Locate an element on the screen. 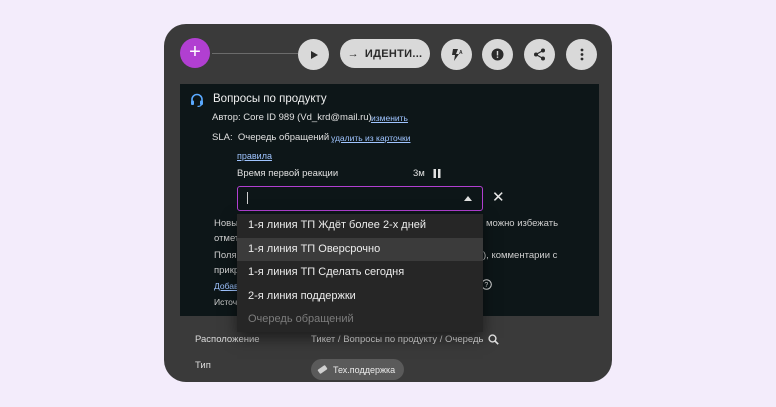 The width and height of the screenshot is (776, 407). clear-icon: ✕ is located at coordinates (498, 197).